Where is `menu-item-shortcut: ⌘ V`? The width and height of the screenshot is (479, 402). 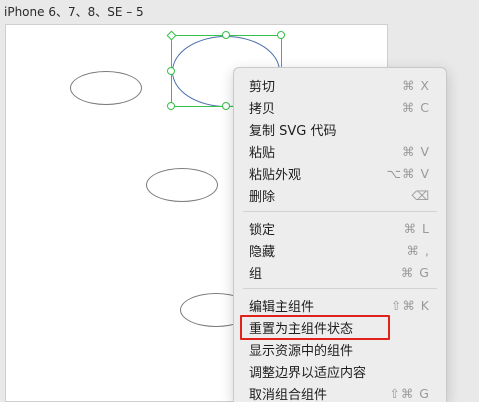 menu-item-shortcut: ⌘ V is located at coordinates (415, 151).